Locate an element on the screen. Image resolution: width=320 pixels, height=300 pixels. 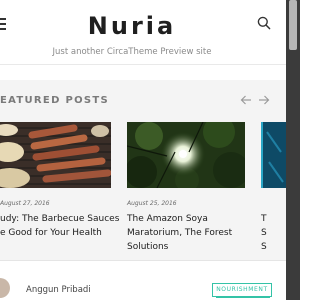
chevron-right-icon is located at coordinates (264, 100).